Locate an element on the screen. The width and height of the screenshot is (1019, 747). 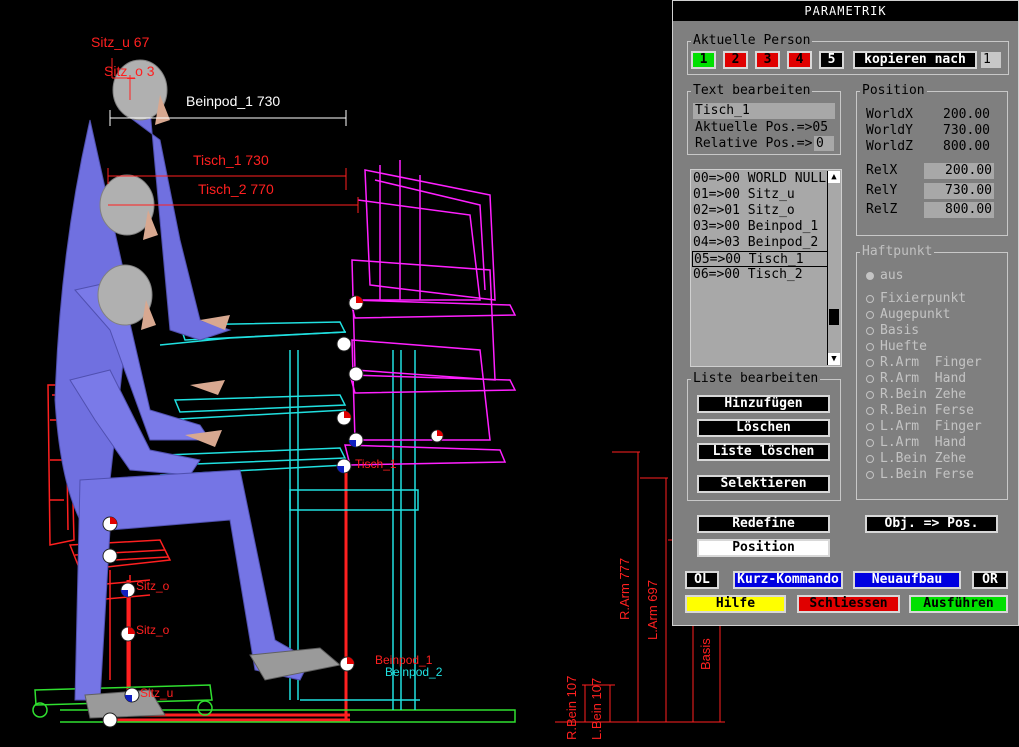
position-button: Position is located at coordinates (763, 548).